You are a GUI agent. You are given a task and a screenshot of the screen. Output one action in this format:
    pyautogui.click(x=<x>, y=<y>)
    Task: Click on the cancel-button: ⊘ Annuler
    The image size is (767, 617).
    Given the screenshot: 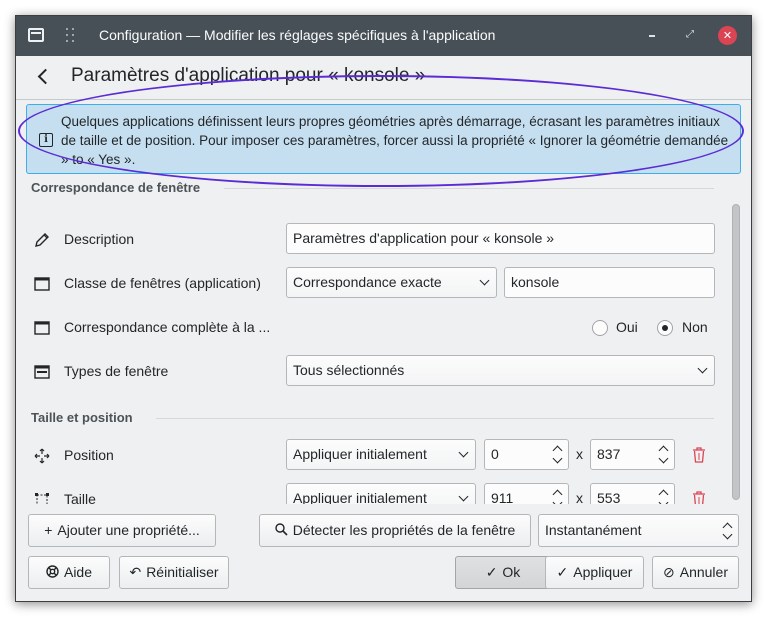 What is the action you would take?
    pyautogui.click(x=695, y=572)
    